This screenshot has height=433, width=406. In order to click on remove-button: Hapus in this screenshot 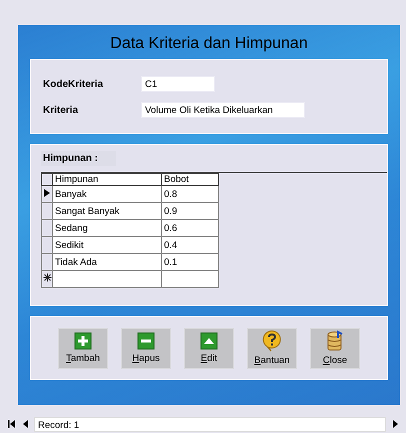, I will do `click(146, 348)`.